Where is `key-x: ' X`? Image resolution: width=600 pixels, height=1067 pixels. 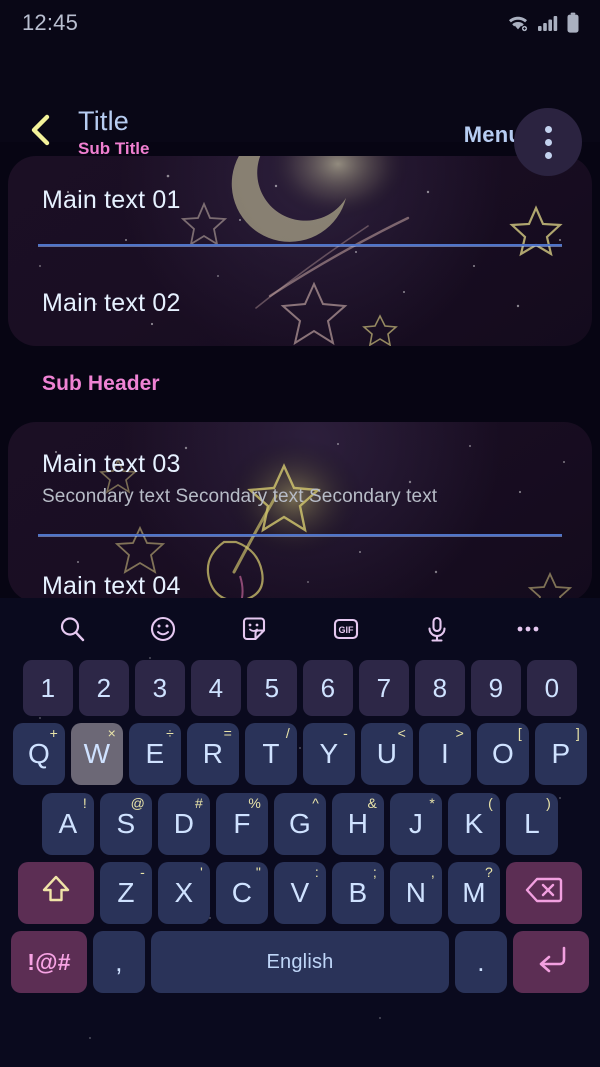
key-x: ' X is located at coordinates (184, 893).